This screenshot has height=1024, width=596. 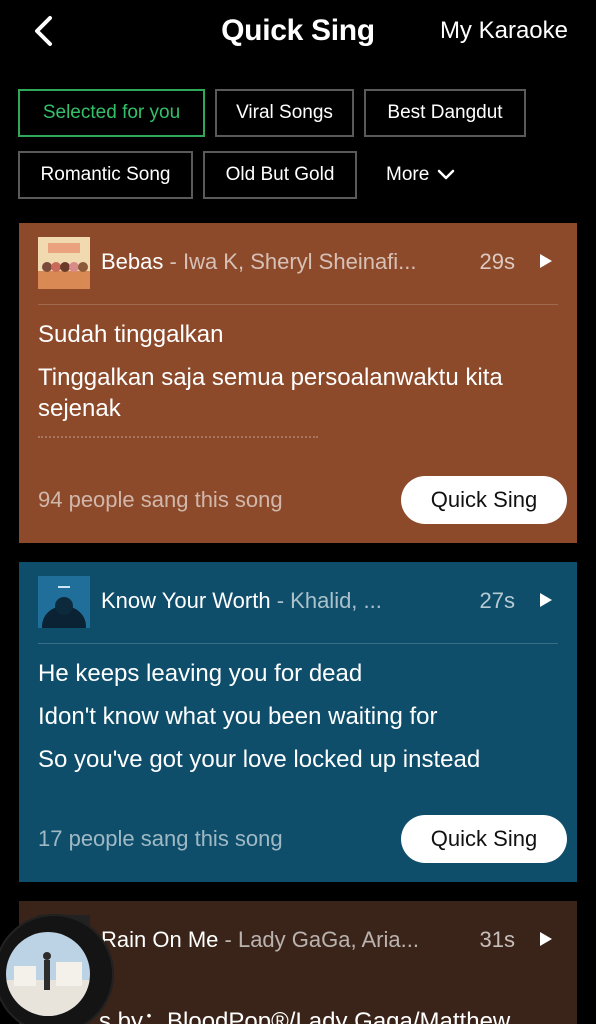 What do you see at coordinates (284, 113) in the screenshot?
I see `chip-viral-songs: Viral Songs` at bounding box center [284, 113].